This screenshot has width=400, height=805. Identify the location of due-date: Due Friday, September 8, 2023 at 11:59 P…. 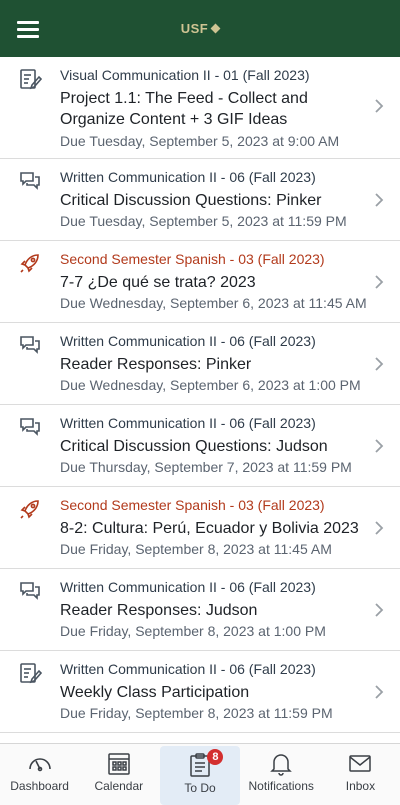
(196, 713).